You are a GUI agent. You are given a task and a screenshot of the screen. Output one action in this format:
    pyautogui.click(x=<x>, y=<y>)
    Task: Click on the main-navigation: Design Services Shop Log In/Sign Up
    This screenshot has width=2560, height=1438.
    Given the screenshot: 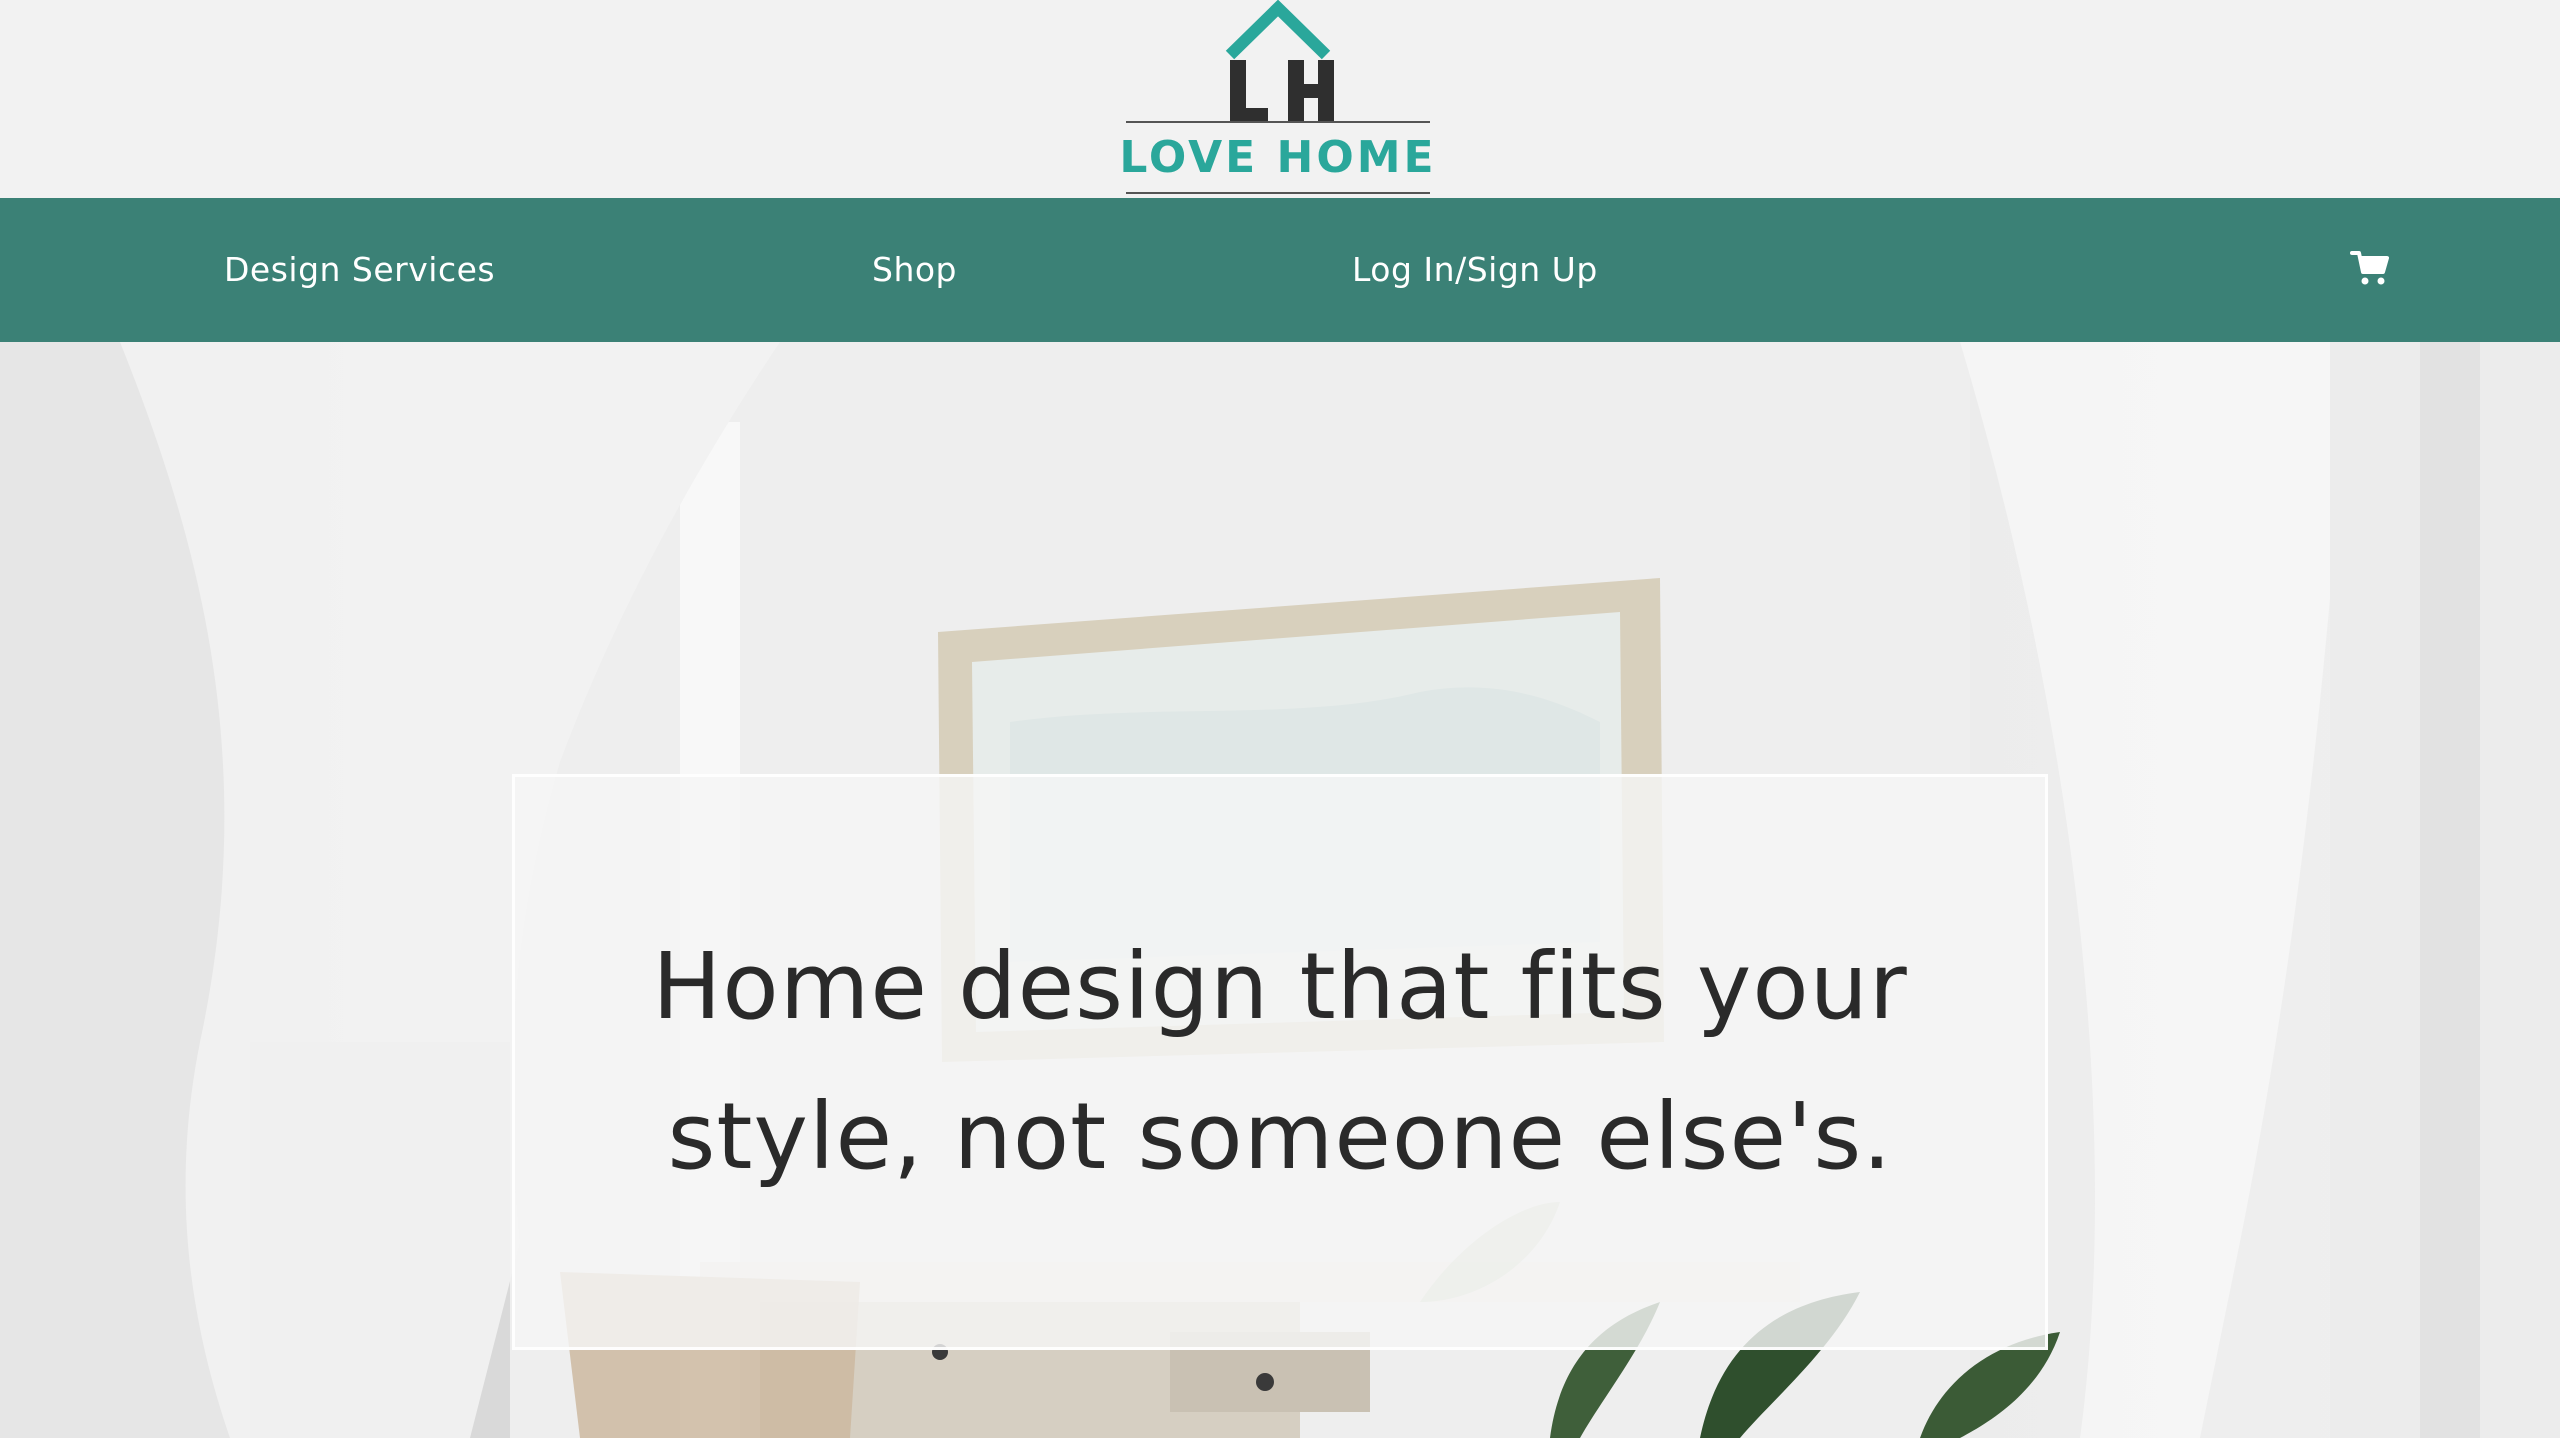 What is the action you would take?
    pyautogui.click(x=1280, y=270)
    